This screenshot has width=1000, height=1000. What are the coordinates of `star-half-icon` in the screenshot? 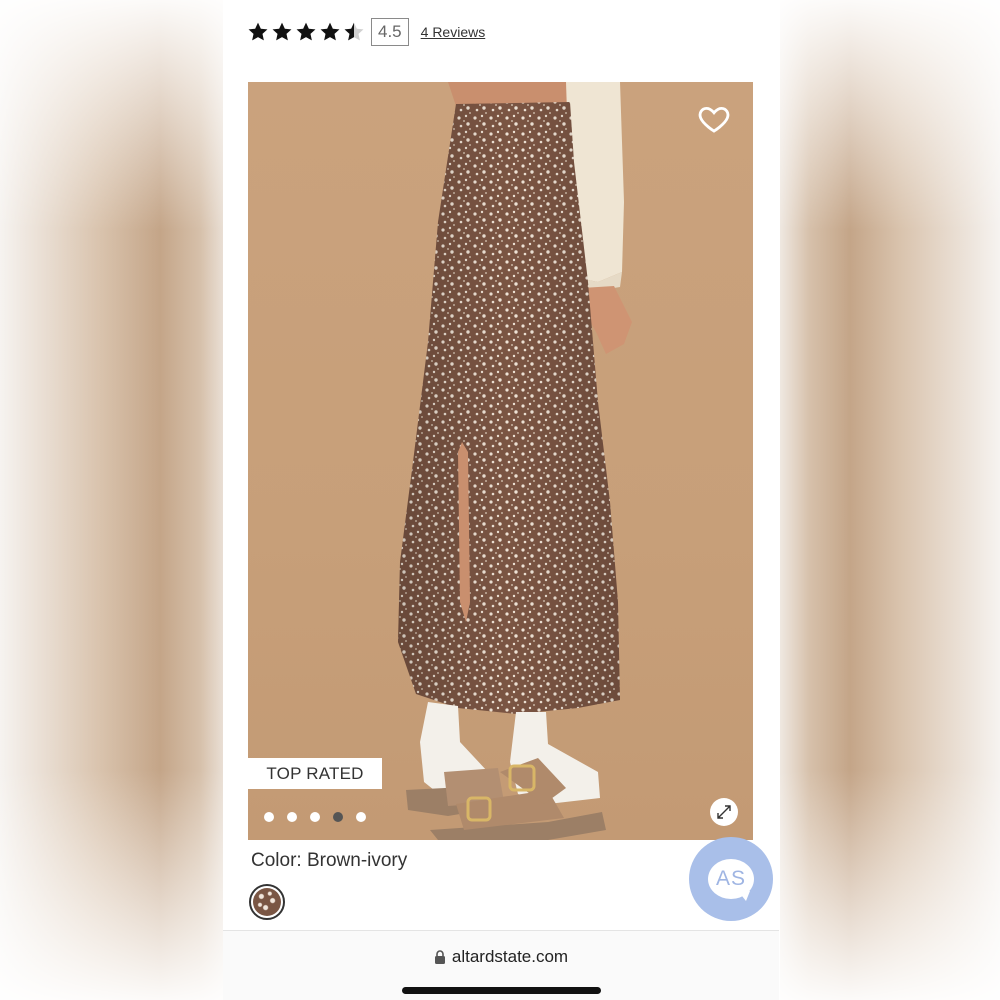 It's located at (354, 31).